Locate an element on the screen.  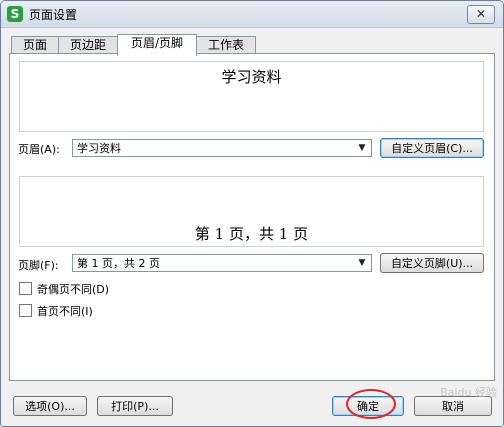
footer-select-value: 第 1 页，共 2 页 is located at coordinates (118, 263).